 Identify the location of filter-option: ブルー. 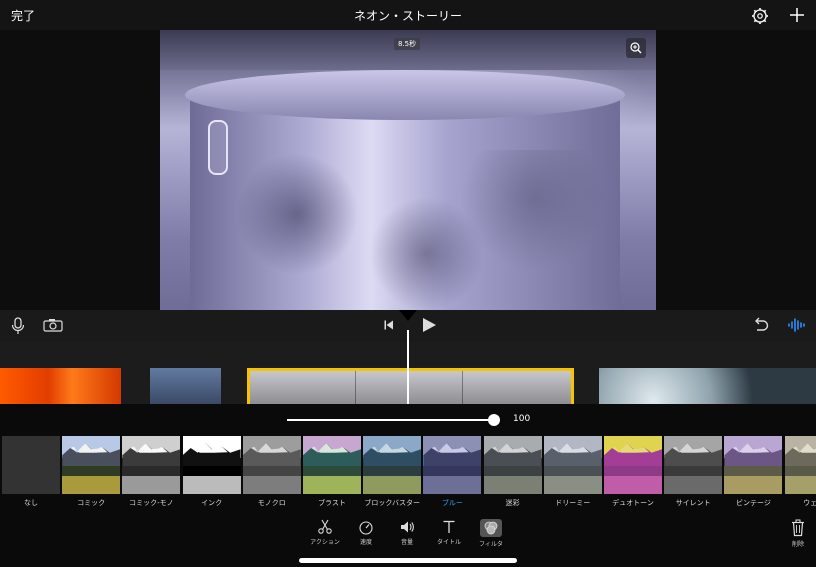
(452, 473).